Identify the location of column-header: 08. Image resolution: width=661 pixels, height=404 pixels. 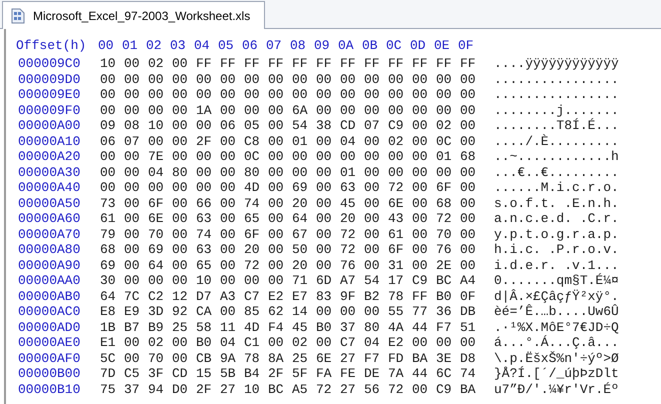
(298, 45).